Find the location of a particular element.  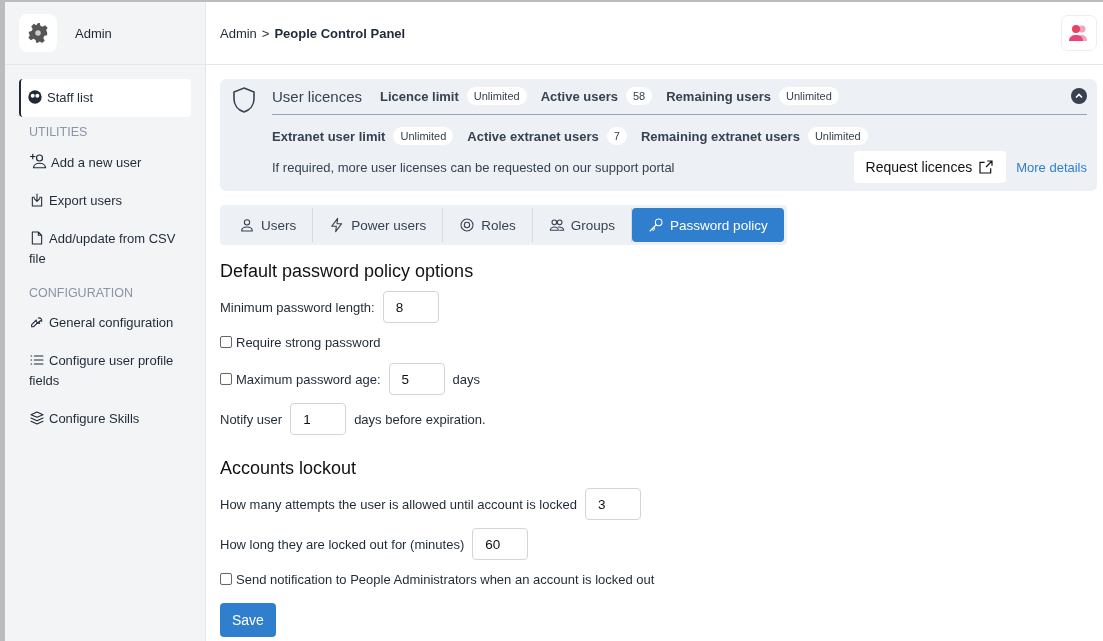

stat-label: Extranet user limit is located at coordinates (329, 136).